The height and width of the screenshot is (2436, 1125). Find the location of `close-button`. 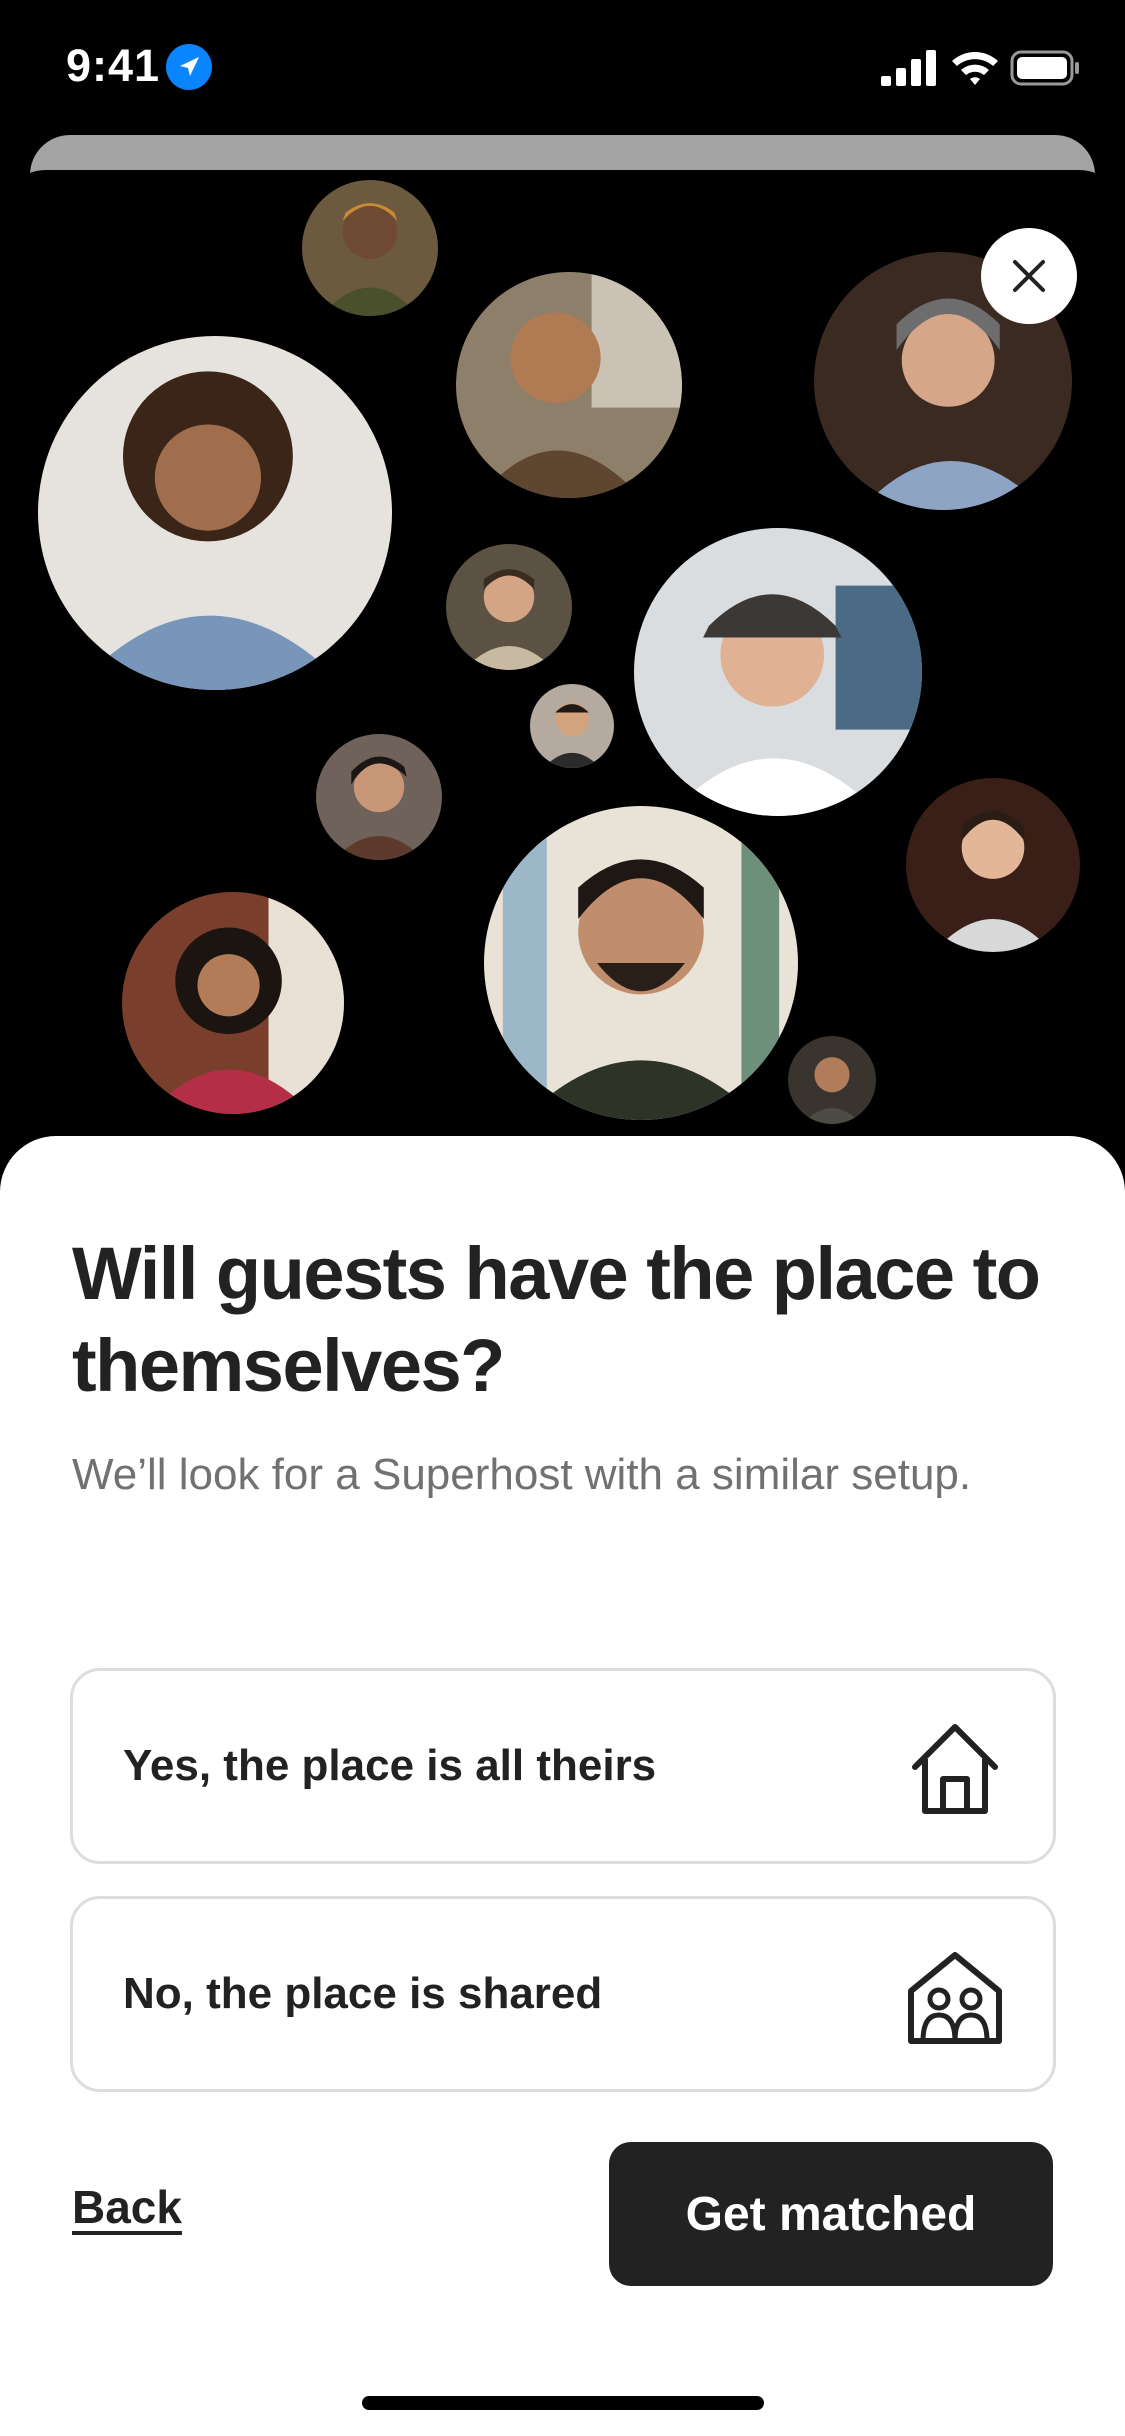

close-button is located at coordinates (1029, 276).